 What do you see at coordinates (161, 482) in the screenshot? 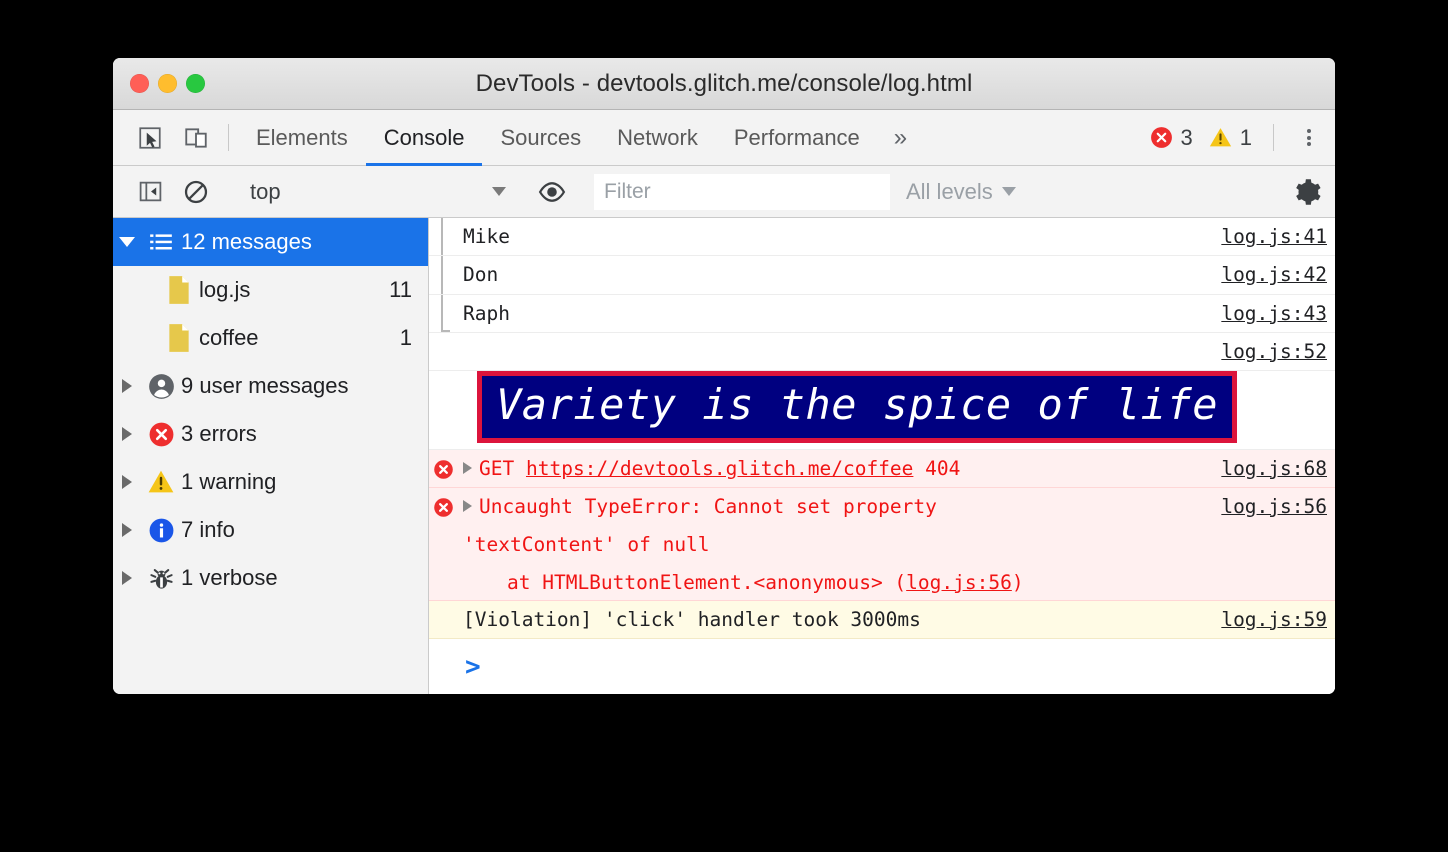
I see `warning-icon` at bounding box center [161, 482].